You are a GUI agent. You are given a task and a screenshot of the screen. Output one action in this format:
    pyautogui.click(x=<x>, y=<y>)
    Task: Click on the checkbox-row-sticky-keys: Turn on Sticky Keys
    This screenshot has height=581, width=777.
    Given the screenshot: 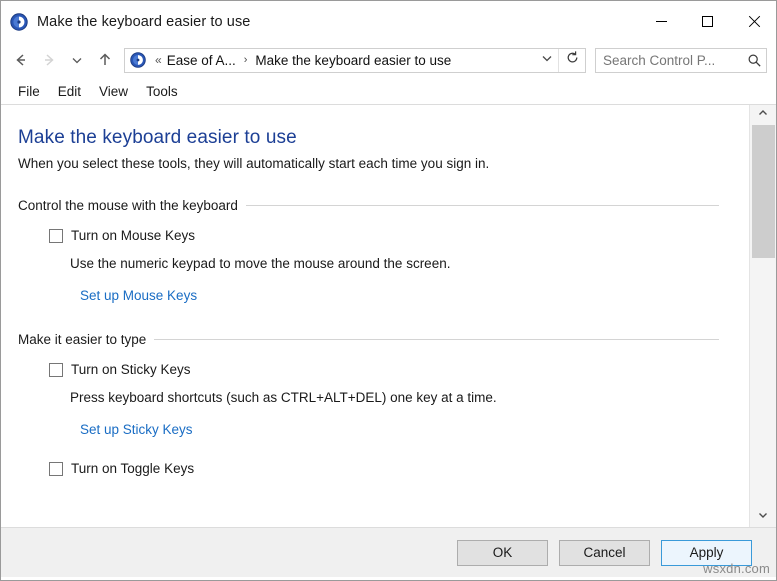 What is the action you would take?
    pyautogui.click(x=399, y=369)
    